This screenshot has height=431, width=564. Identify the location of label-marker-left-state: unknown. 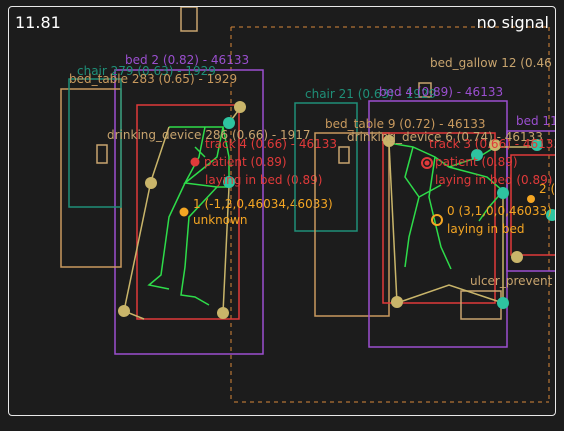
(220, 220).